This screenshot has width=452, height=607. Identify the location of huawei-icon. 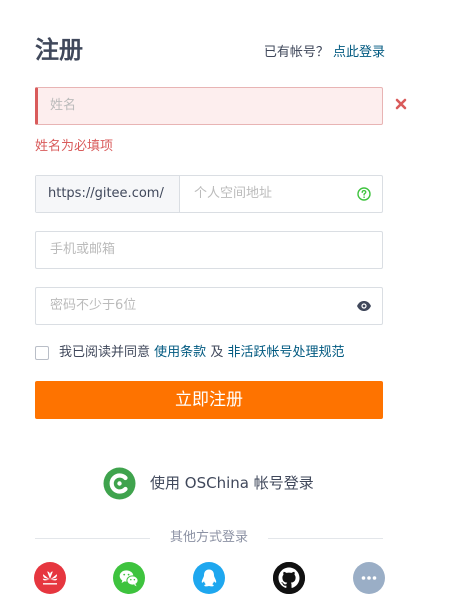
(50, 578).